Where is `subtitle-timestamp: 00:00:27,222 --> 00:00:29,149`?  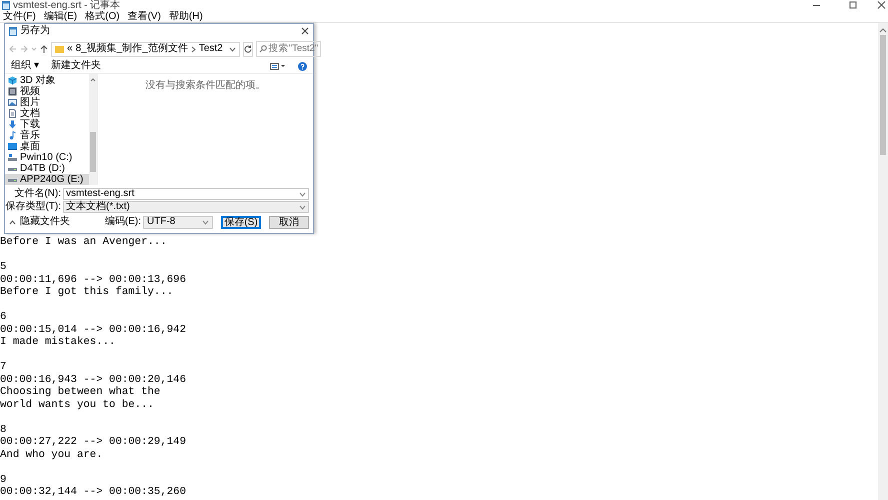
subtitle-timestamp: 00:00:27,222 --> 00:00:29,149 is located at coordinates (93, 442).